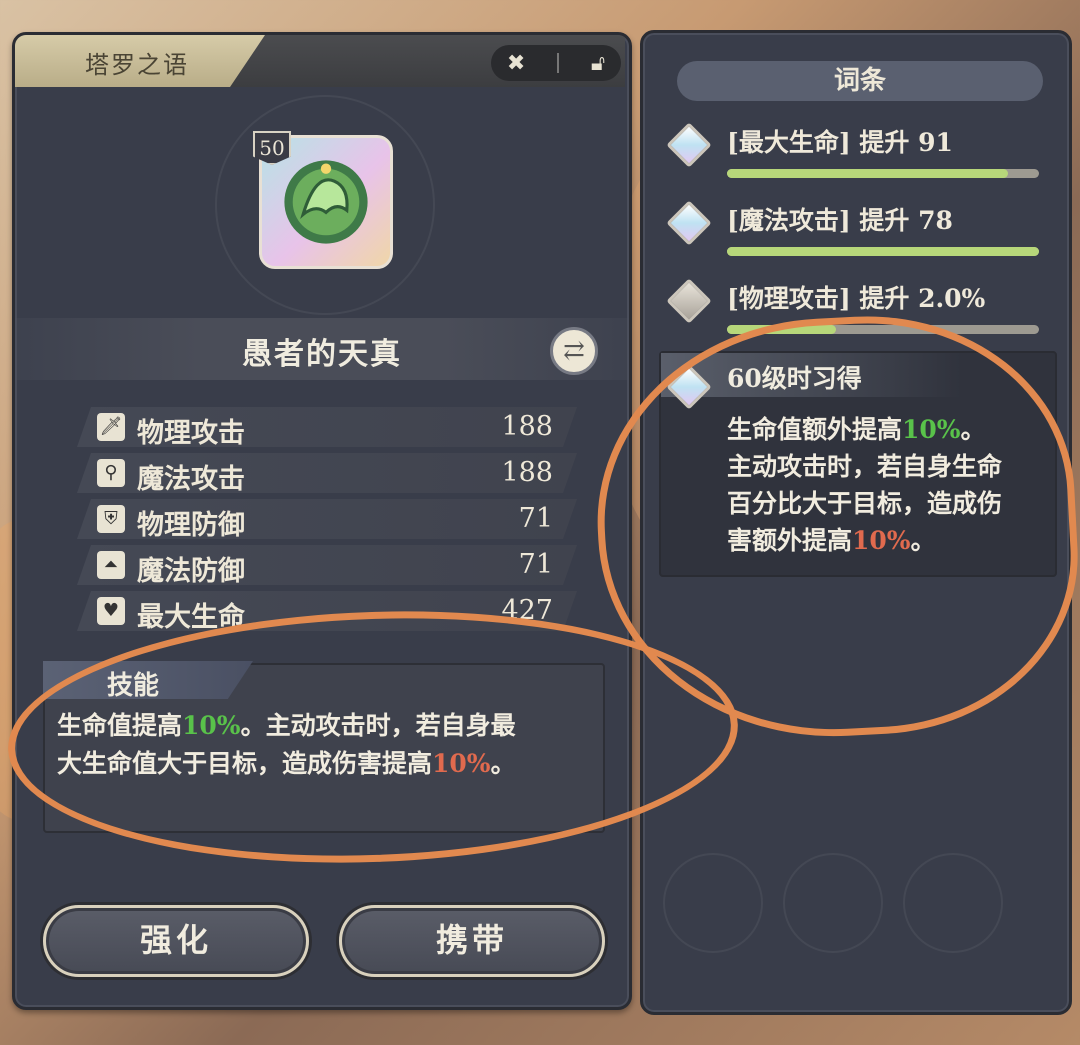  What do you see at coordinates (327, 473) in the screenshot?
I see `stat-row: ⚲ 魔法攻击 188` at bounding box center [327, 473].